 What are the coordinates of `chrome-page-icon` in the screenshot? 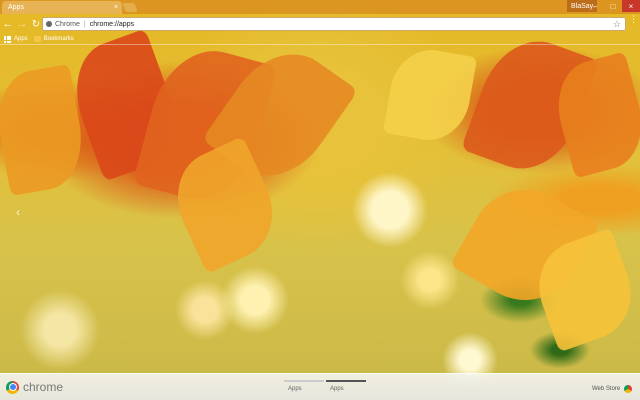 It's located at (49, 24).